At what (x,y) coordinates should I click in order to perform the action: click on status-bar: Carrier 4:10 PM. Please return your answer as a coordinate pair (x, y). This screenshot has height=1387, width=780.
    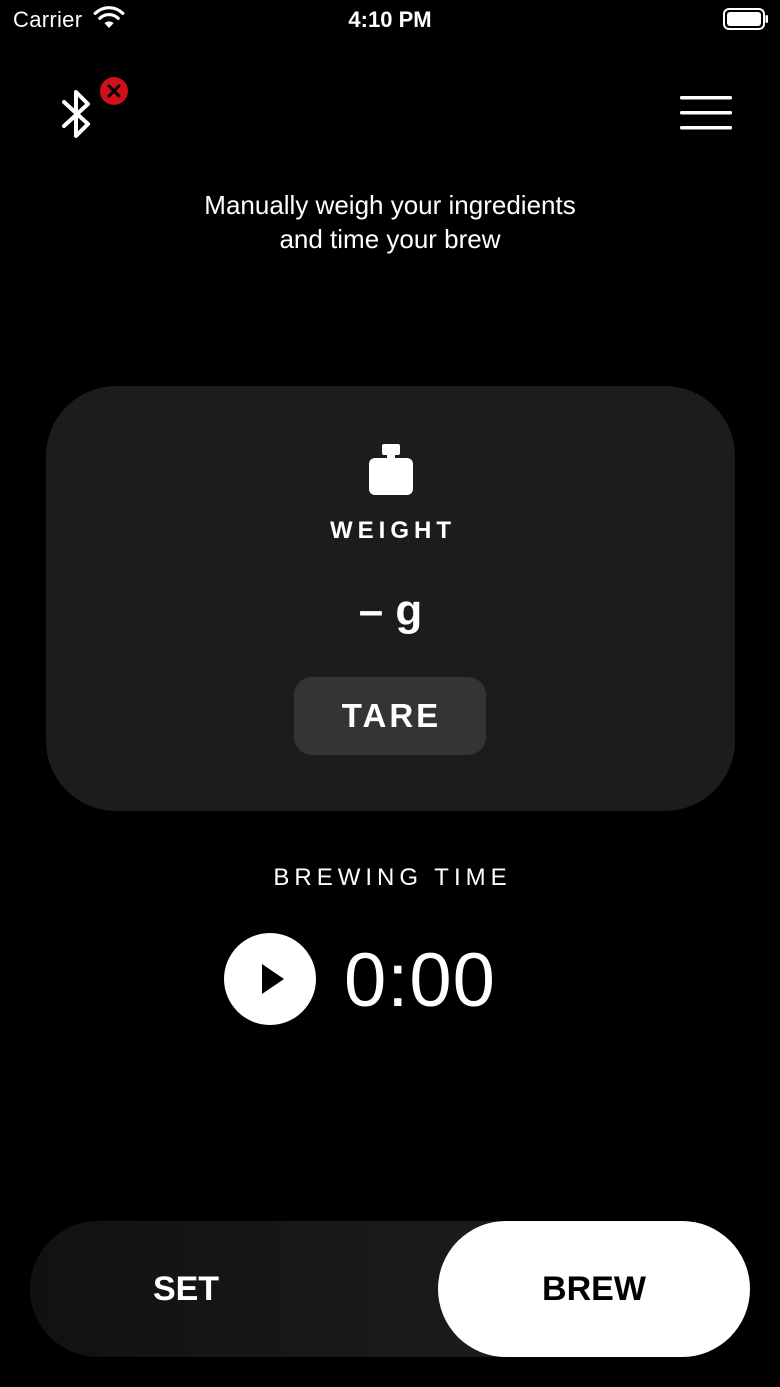
    Looking at the image, I should click on (390, 20).